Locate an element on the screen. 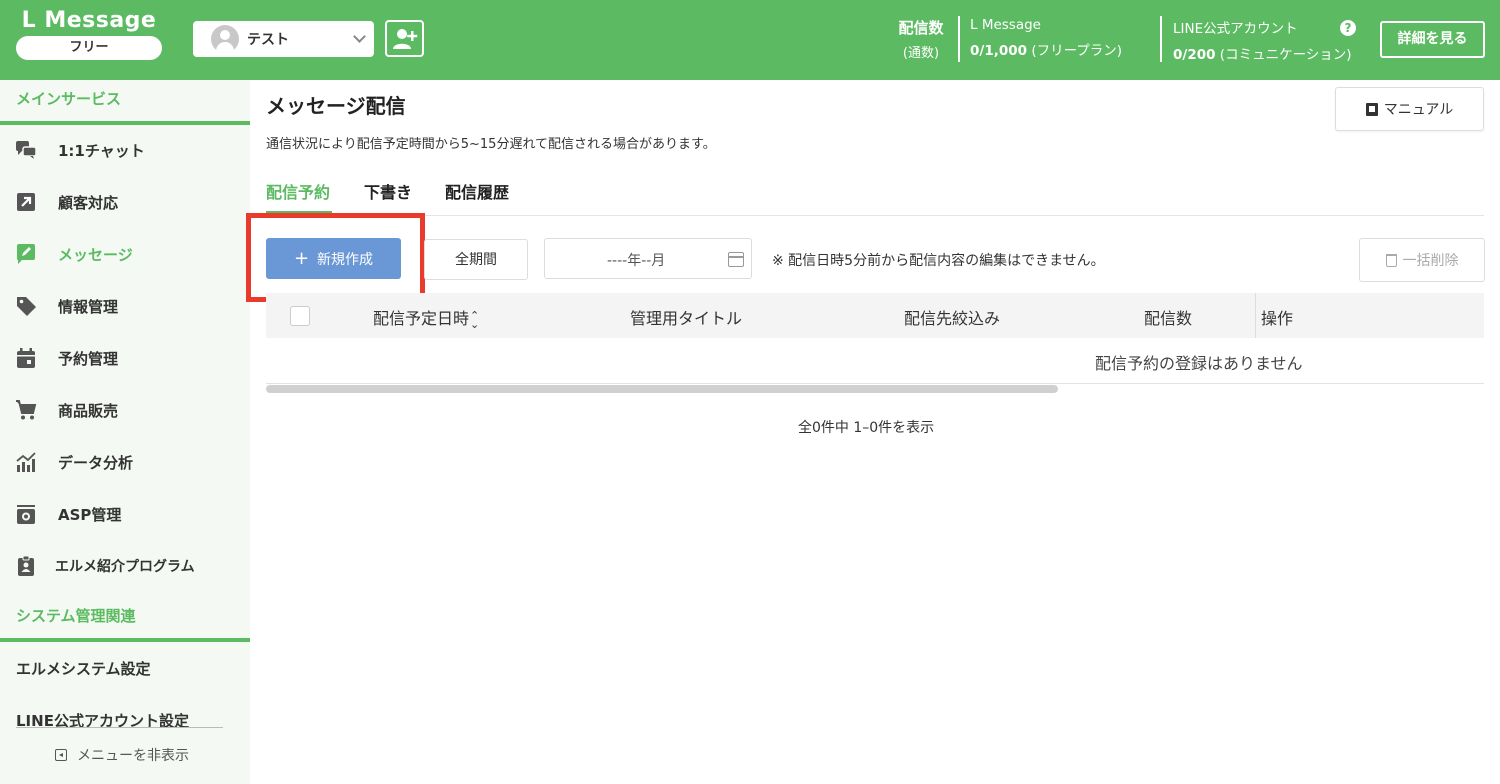 The height and width of the screenshot is (784, 1500). trash-icon is located at coordinates (1391, 260).